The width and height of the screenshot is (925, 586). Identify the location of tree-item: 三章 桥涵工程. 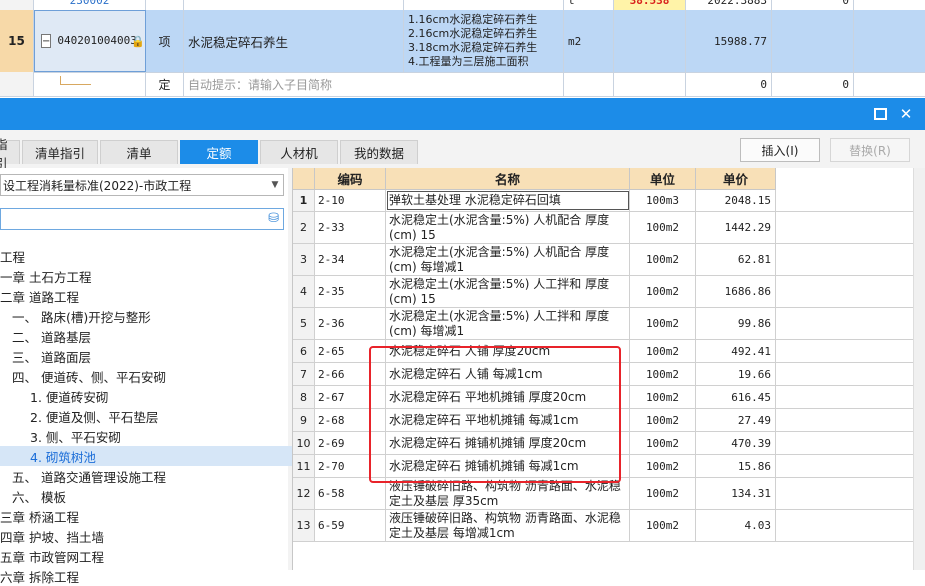
(143, 516).